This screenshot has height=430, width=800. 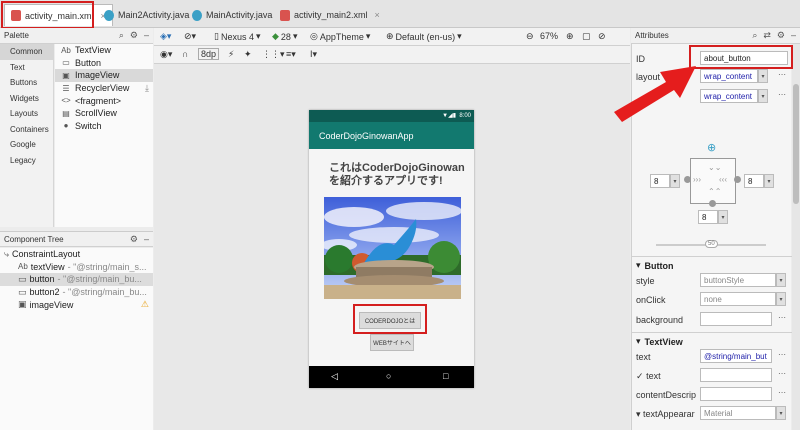 I want to click on whale-fountain-imageview, so click(x=392, y=248).